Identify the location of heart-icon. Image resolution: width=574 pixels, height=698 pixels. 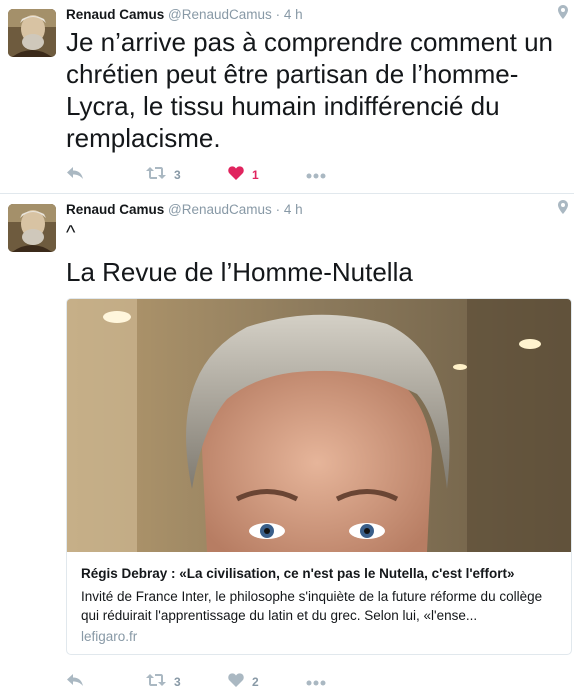
(236, 175).